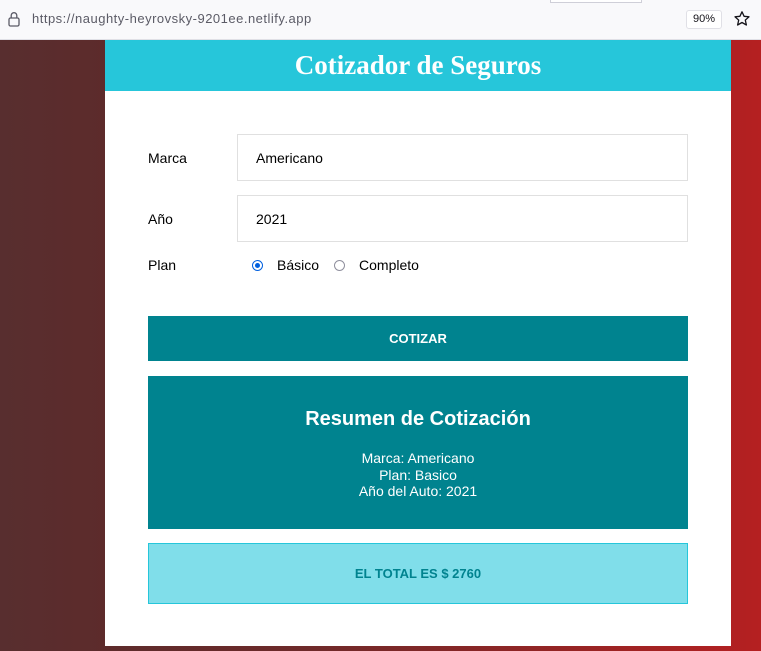 The width and height of the screenshot is (761, 651). I want to click on page-title: Cotizador de Seguros, so click(418, 65).